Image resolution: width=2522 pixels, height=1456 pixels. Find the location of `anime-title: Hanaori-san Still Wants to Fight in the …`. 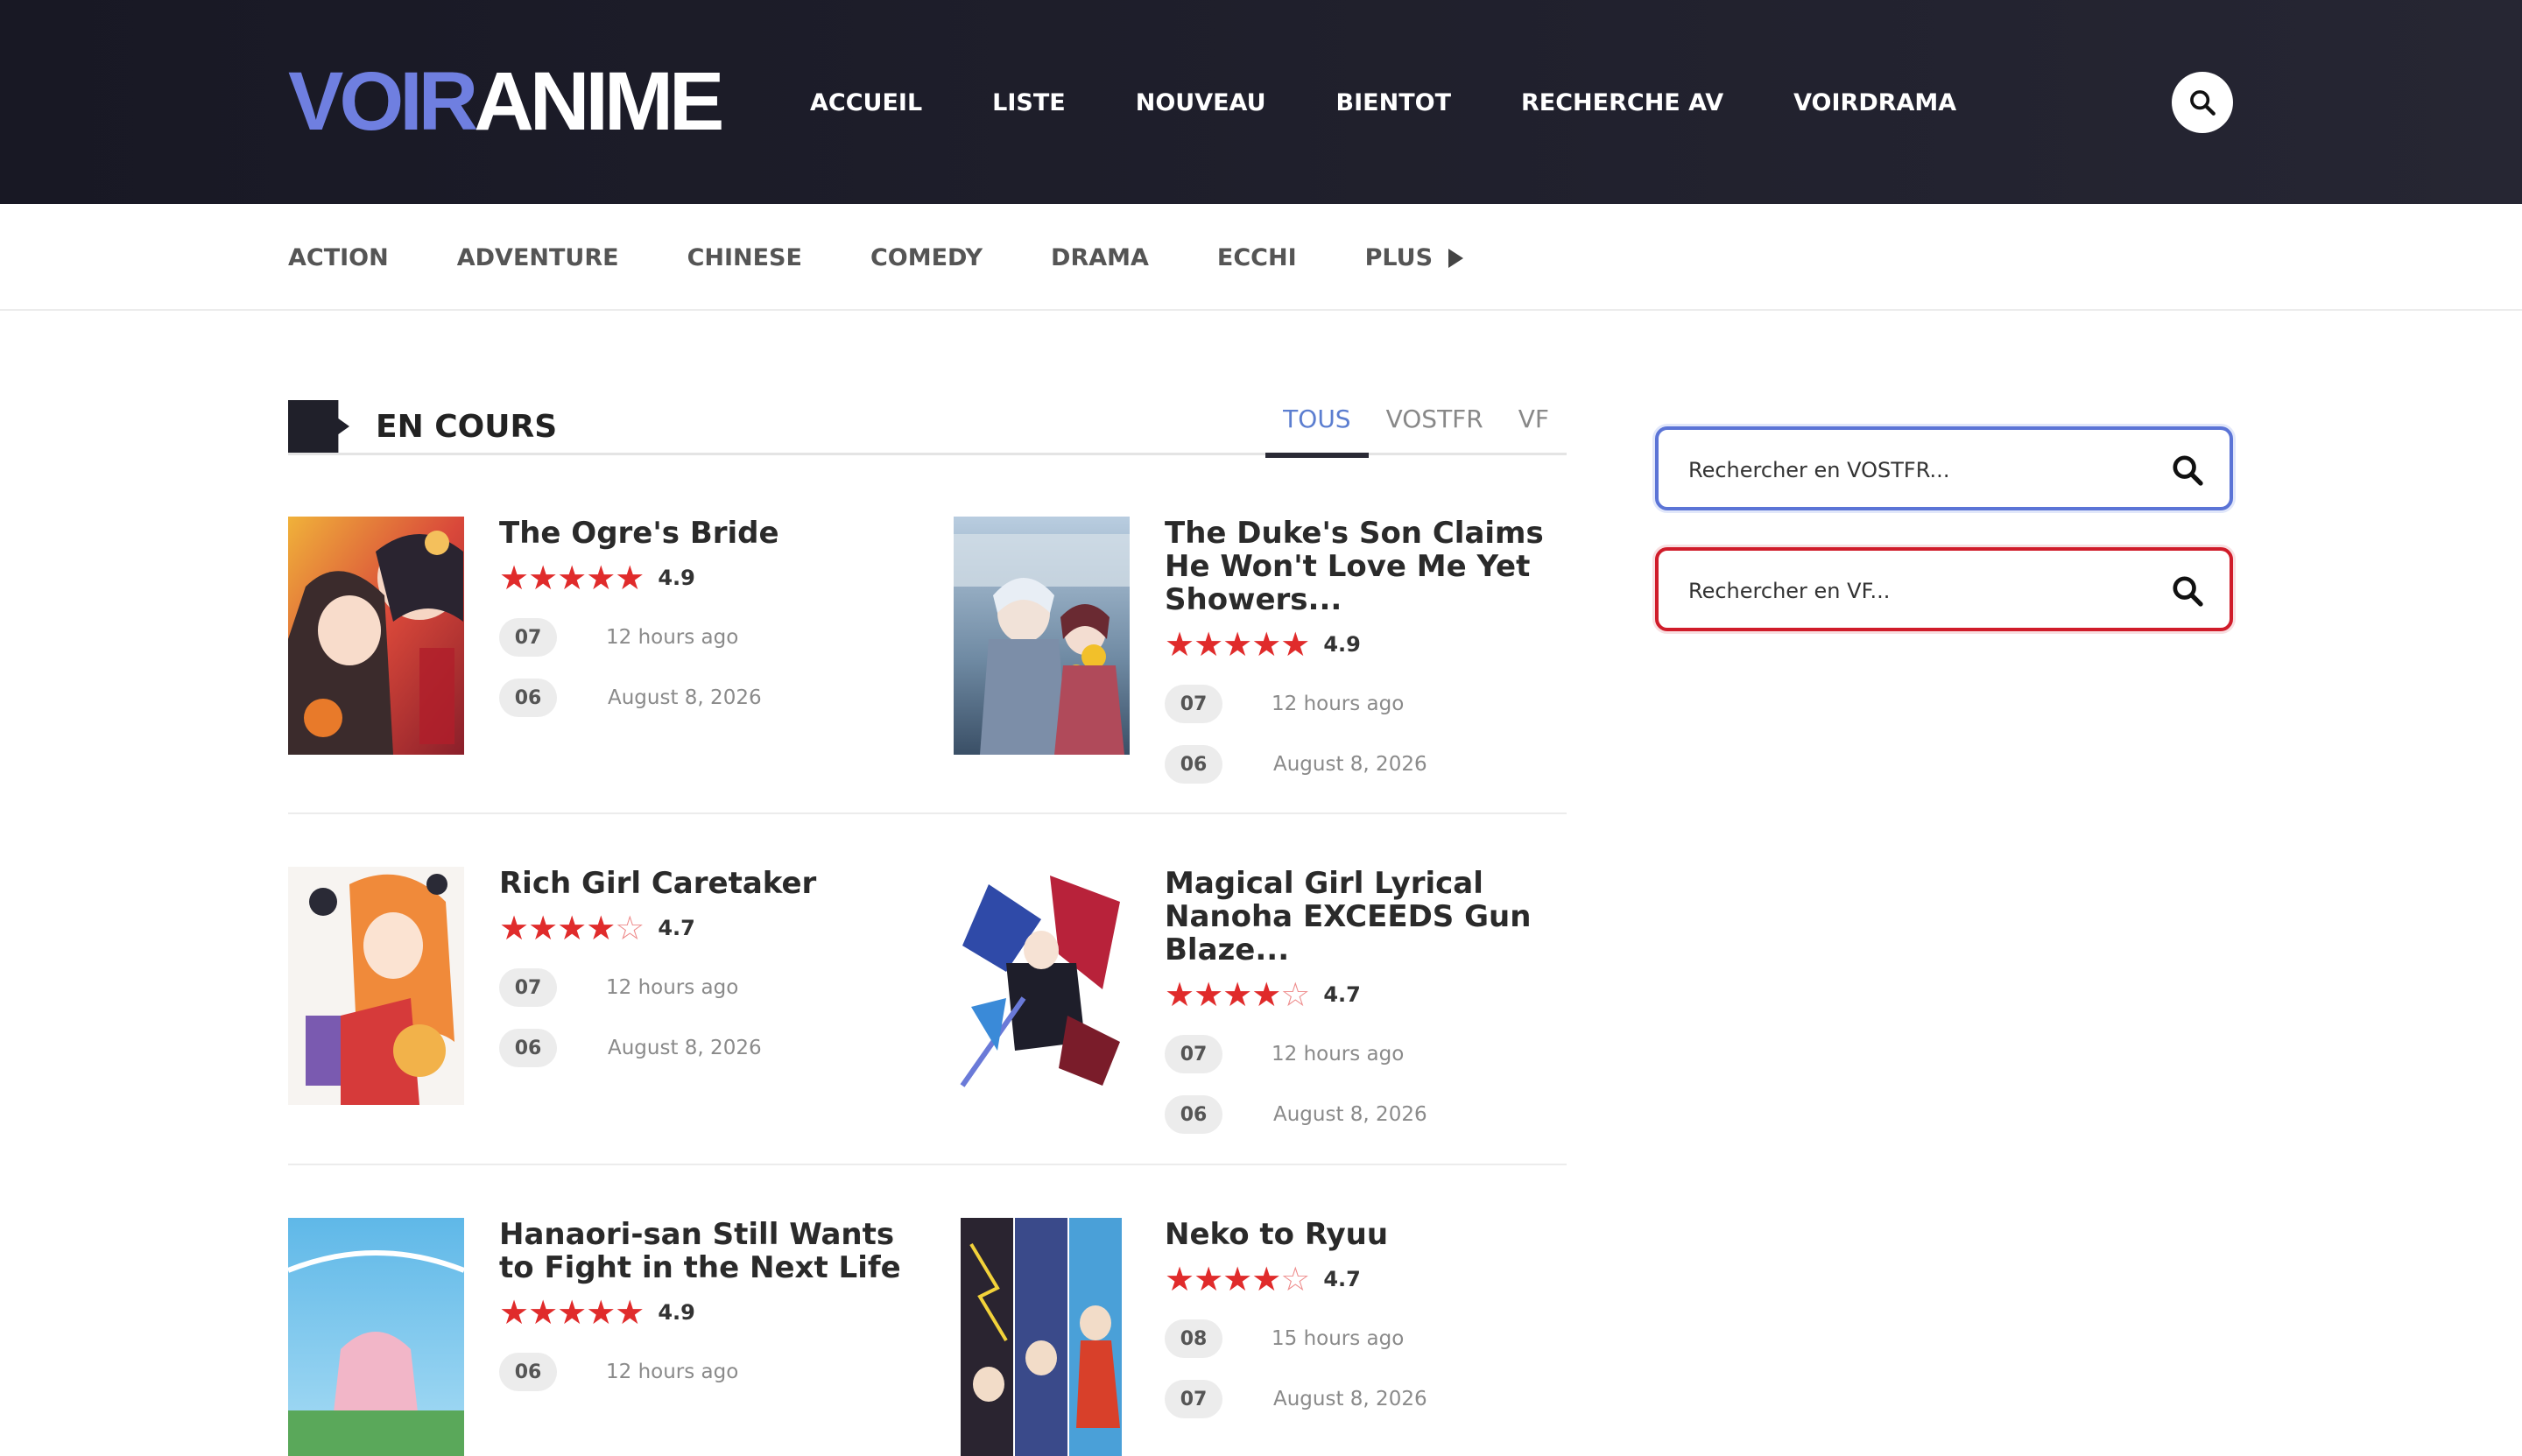

anime-title: Hanaori-san Still Wants to Fight in the … is located at coordinates (705, 1251).